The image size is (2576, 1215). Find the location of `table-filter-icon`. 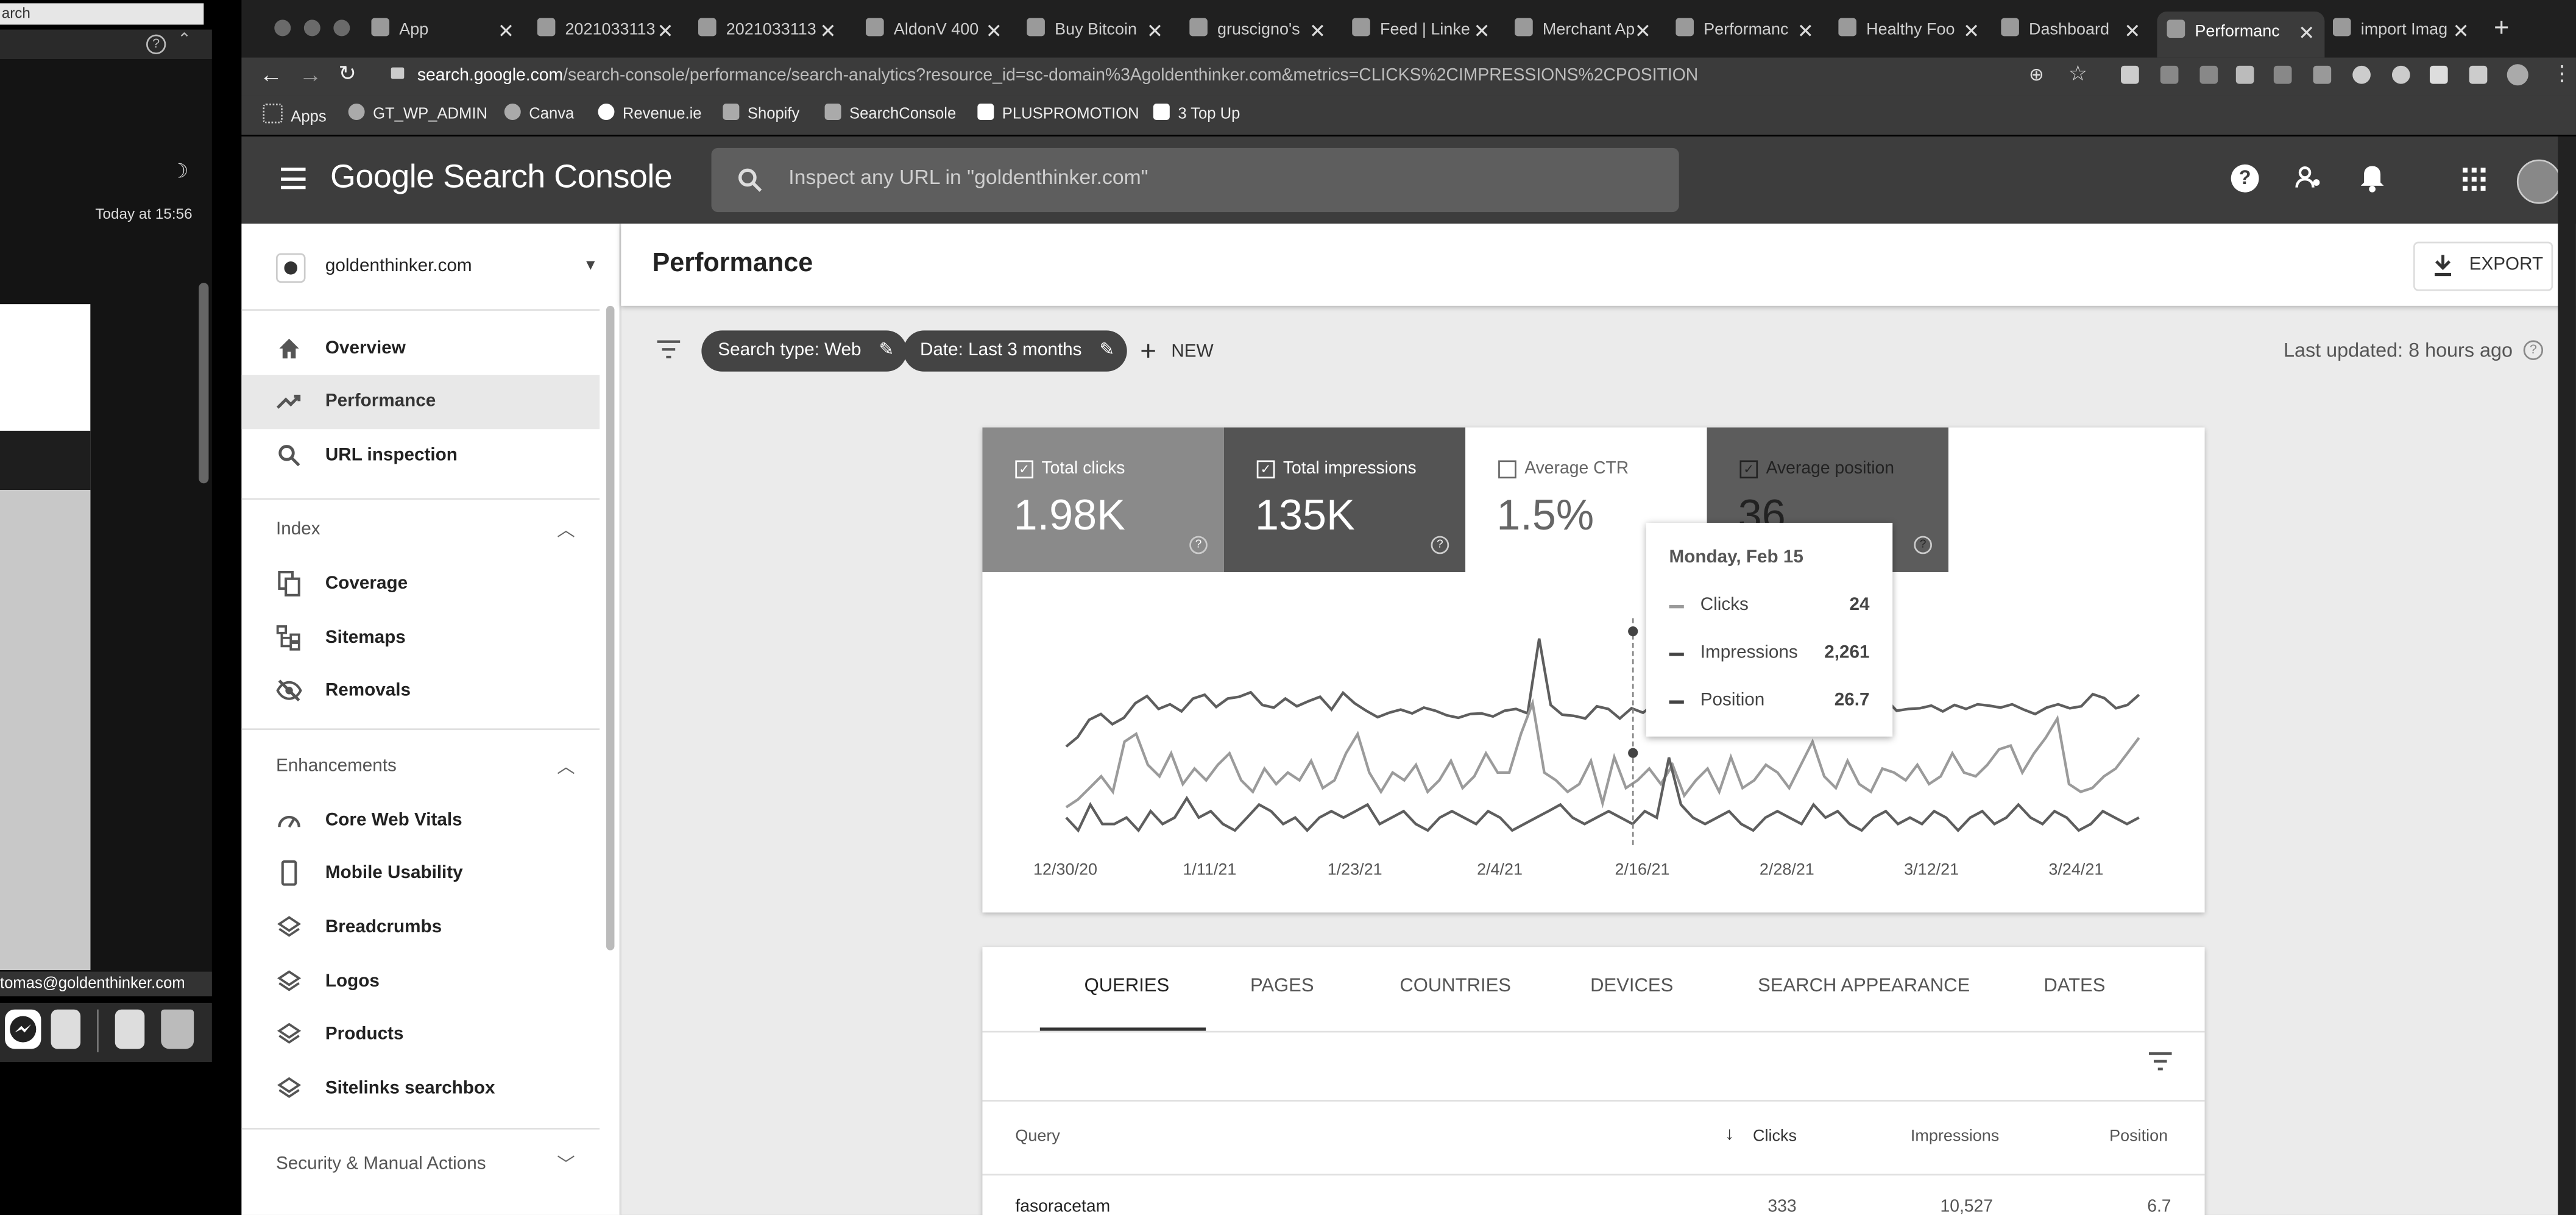

table-filter-icon is located at coordinates (2160, 1061).